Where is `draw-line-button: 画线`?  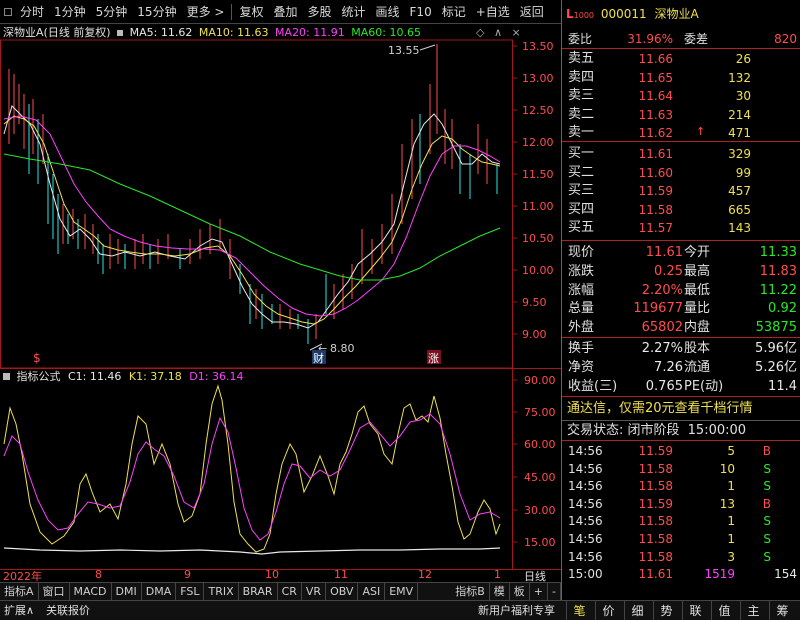
draw-line-button: 画线 is located at coordinates (388, 12).